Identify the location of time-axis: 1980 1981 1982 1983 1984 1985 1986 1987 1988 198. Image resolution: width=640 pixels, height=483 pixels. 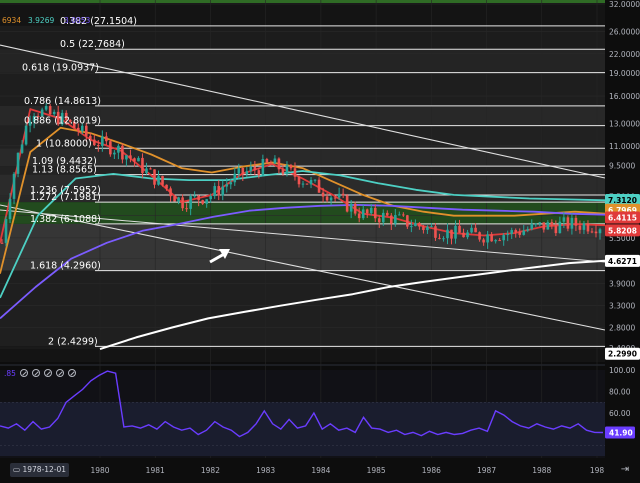
(320, 471).